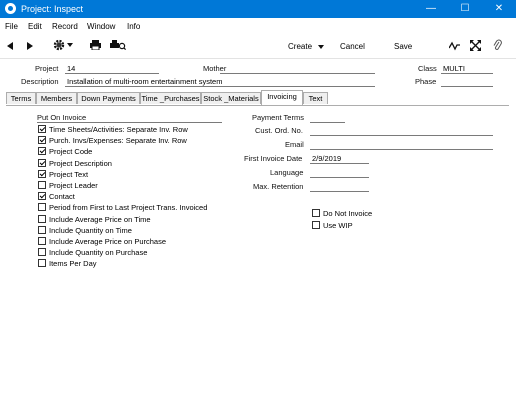 This screenshot has height=410, width=516. Describe the element at coordinates (108, 241) in the screenshot. I see `option-label-10: Include Average Price on Purchase` at that location.